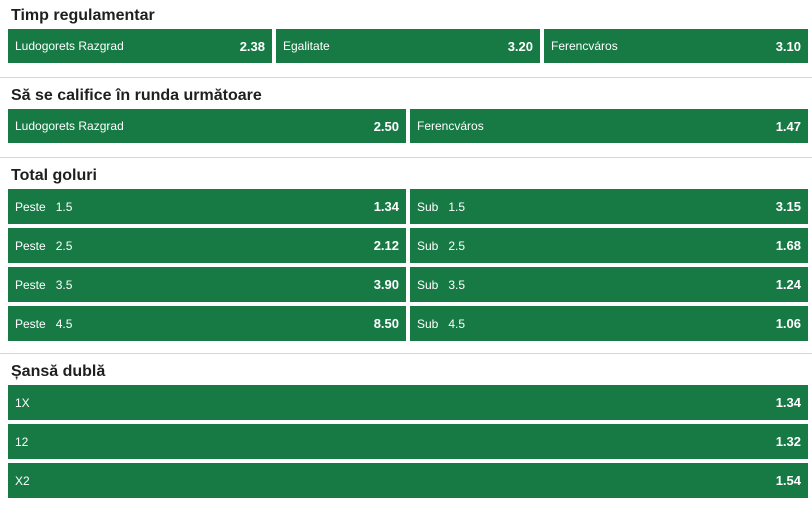 Image resolution: width=812 pixels, height=525 pixels. I want to click on selection-over-4-5: Peste 4.5 8.50, so click(207, 323).